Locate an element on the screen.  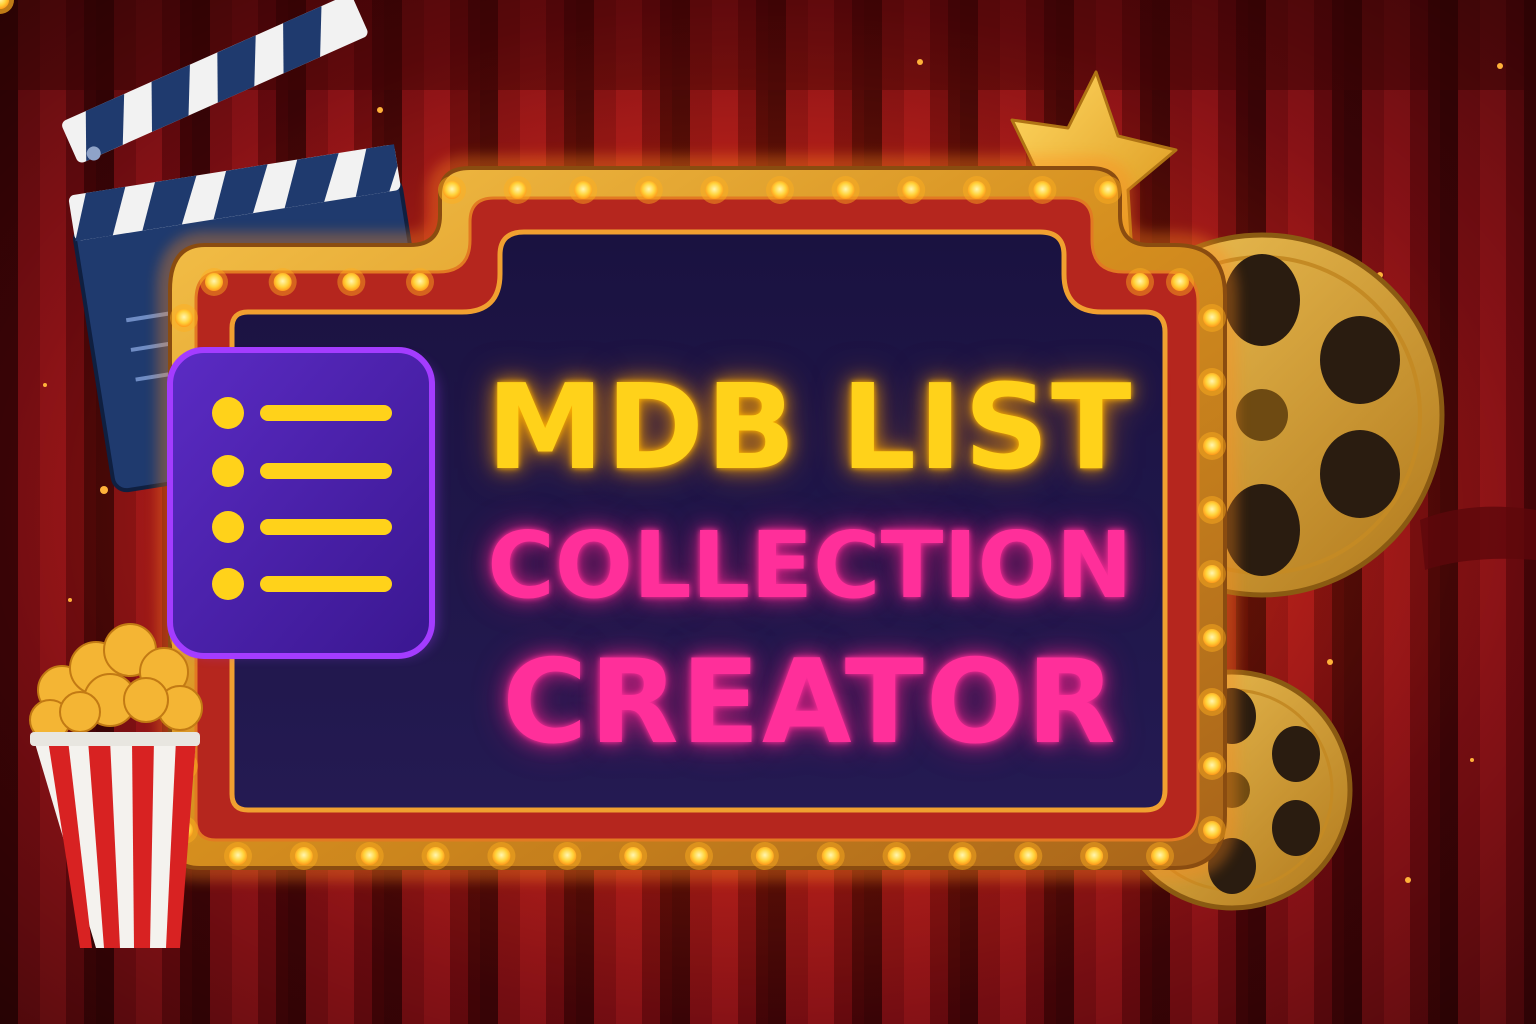
title-line-3: CREATOR is located at coordinates (810, 702).